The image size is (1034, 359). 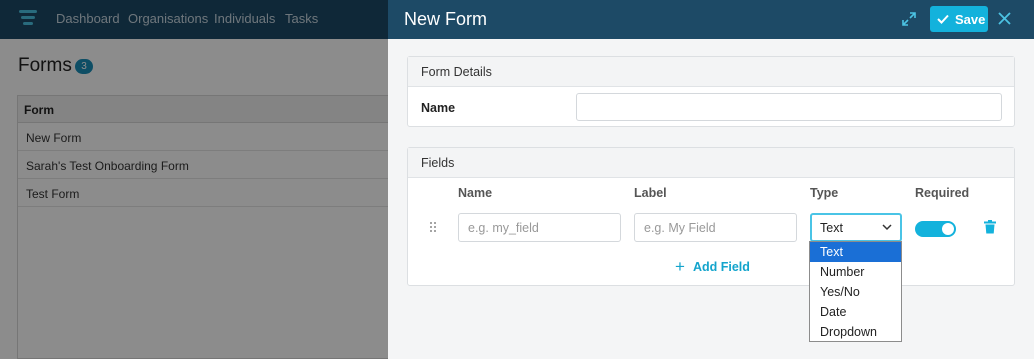 I want to click on type-option-yes-no: Yes/No, so click(x=855, y=292).